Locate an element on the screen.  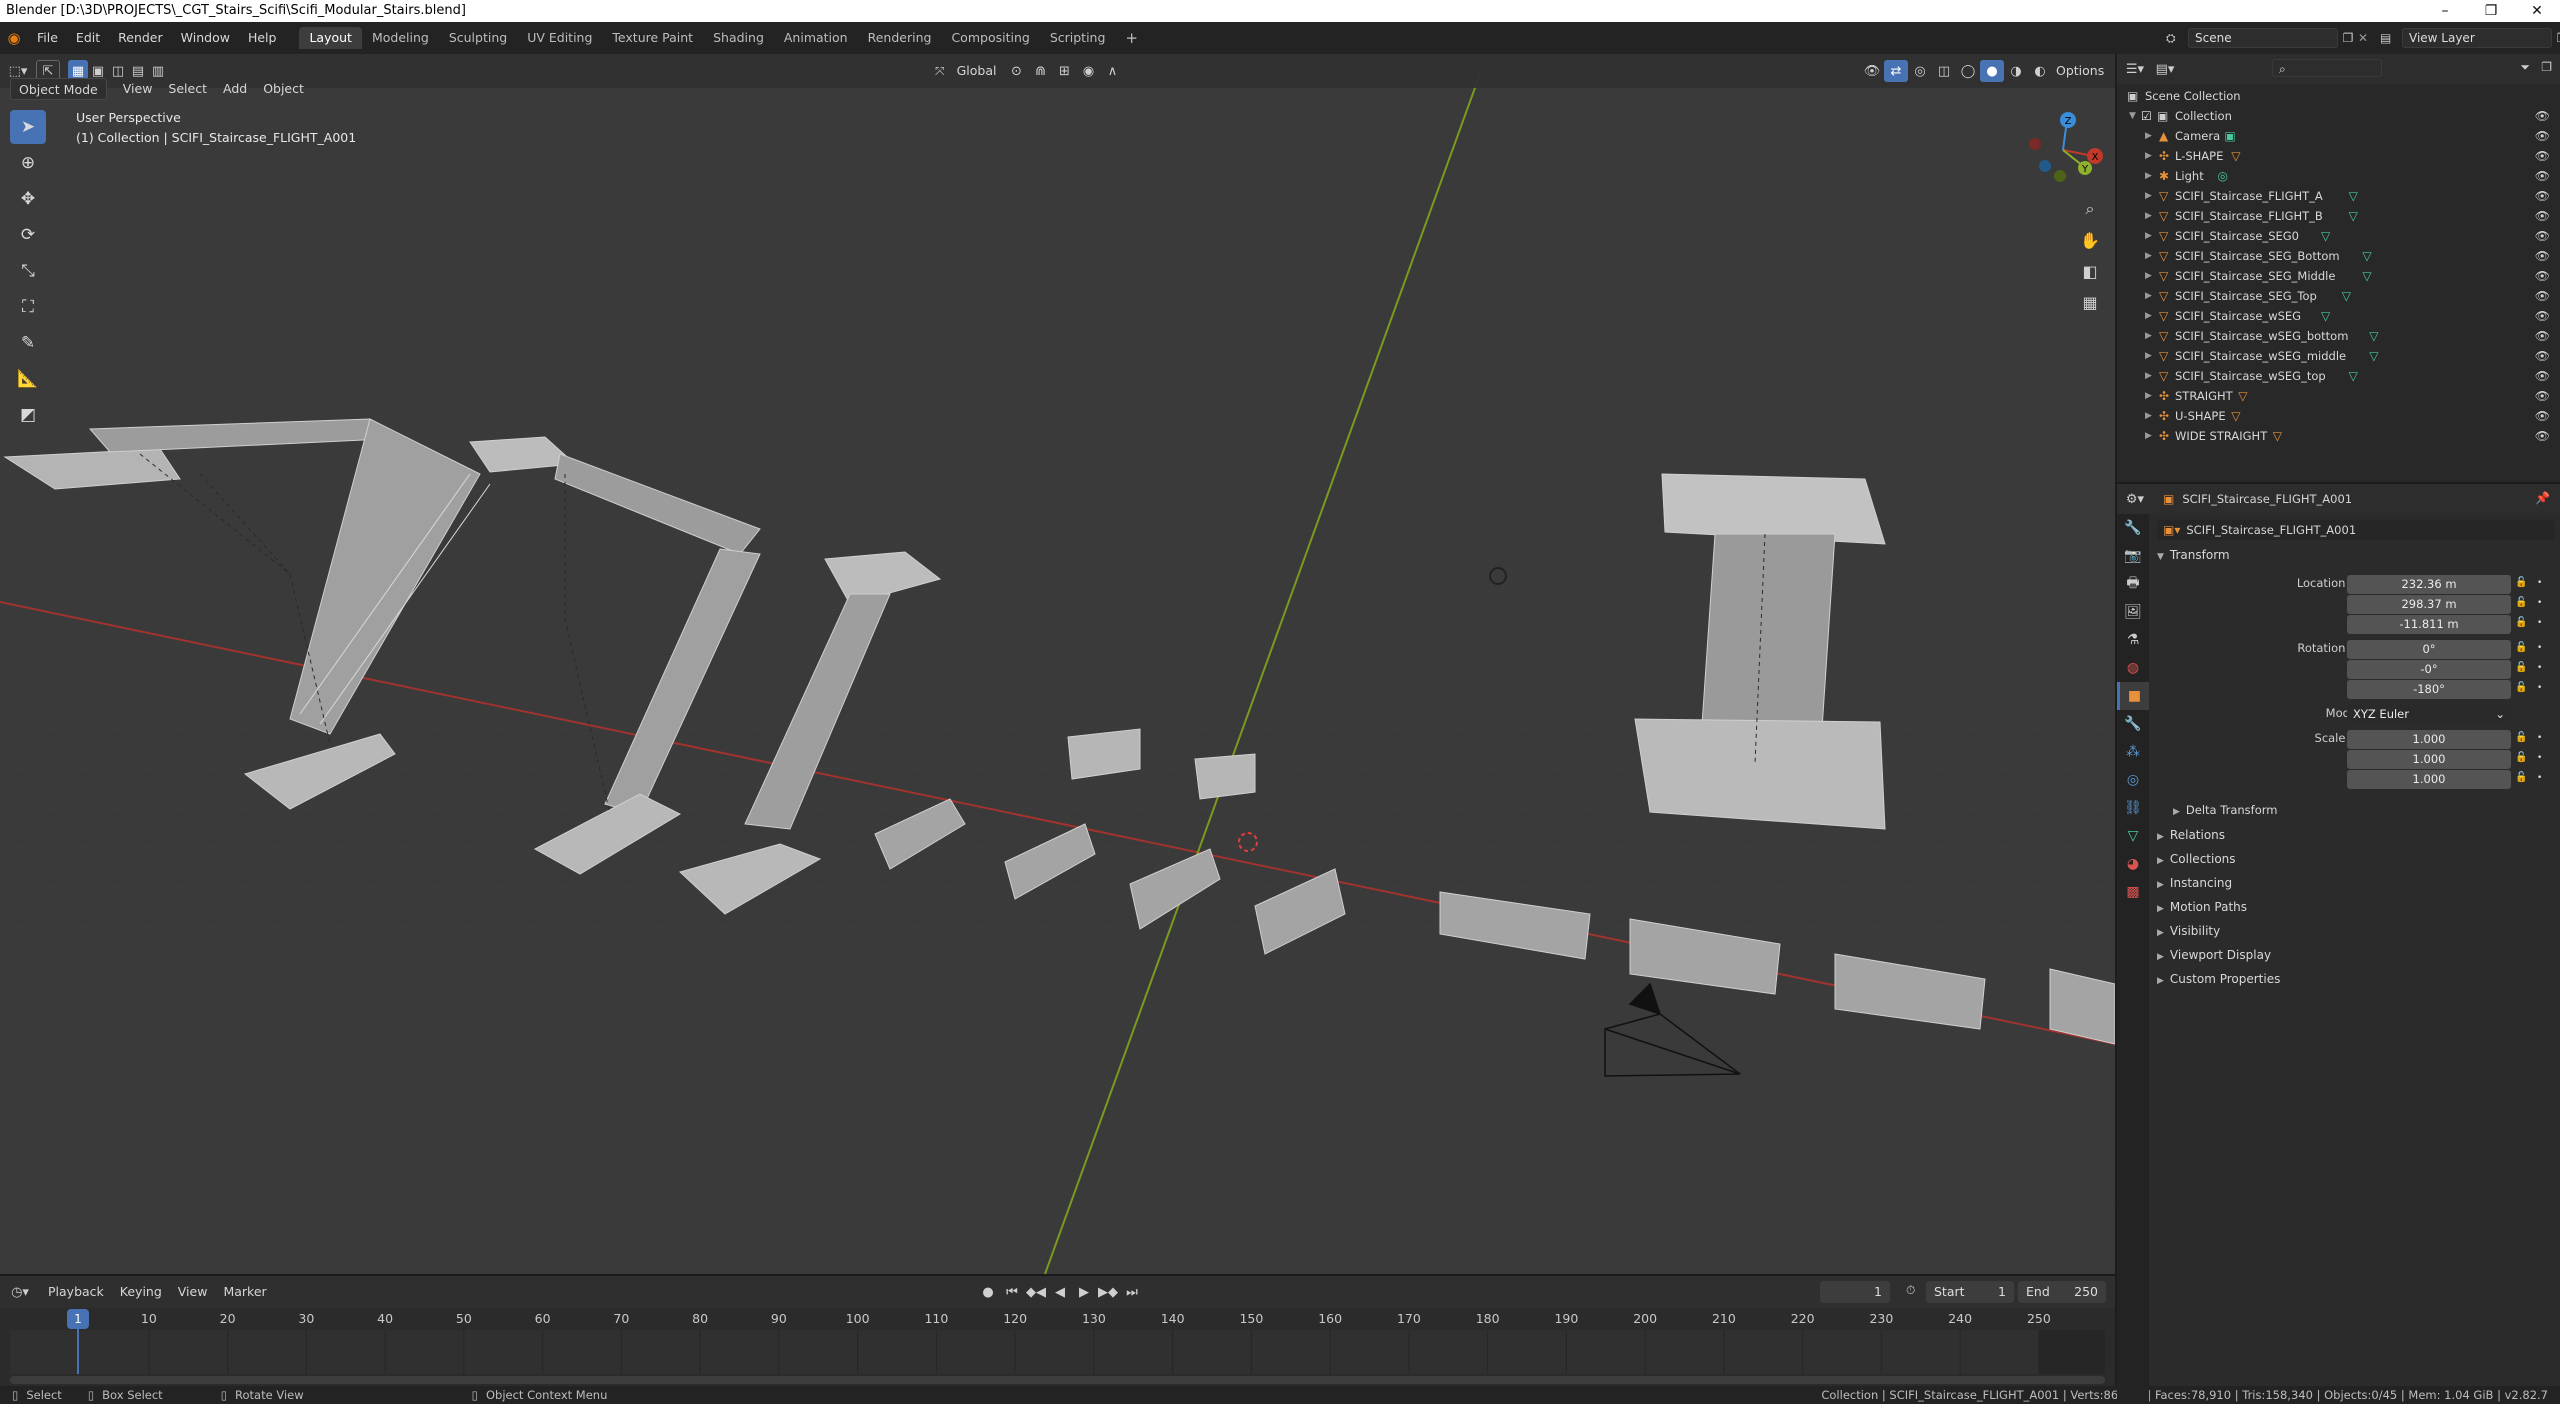
visibility-icon: 👁 is located at coordinates (1872, 71).